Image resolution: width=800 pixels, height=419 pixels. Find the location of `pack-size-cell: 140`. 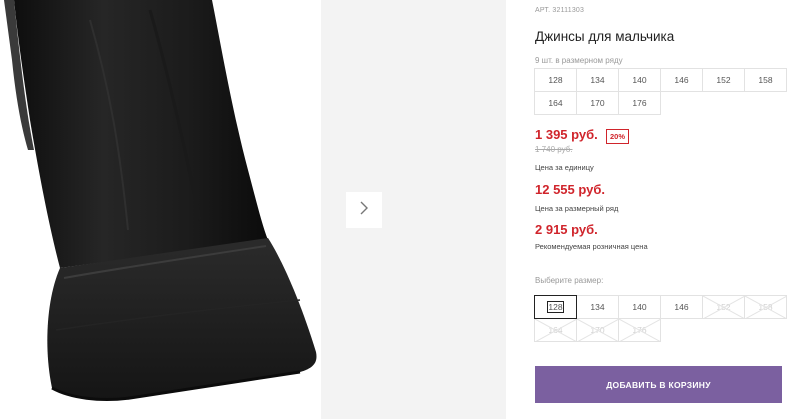

pack-size-cell: 140 is located at coordinates (639, 80).